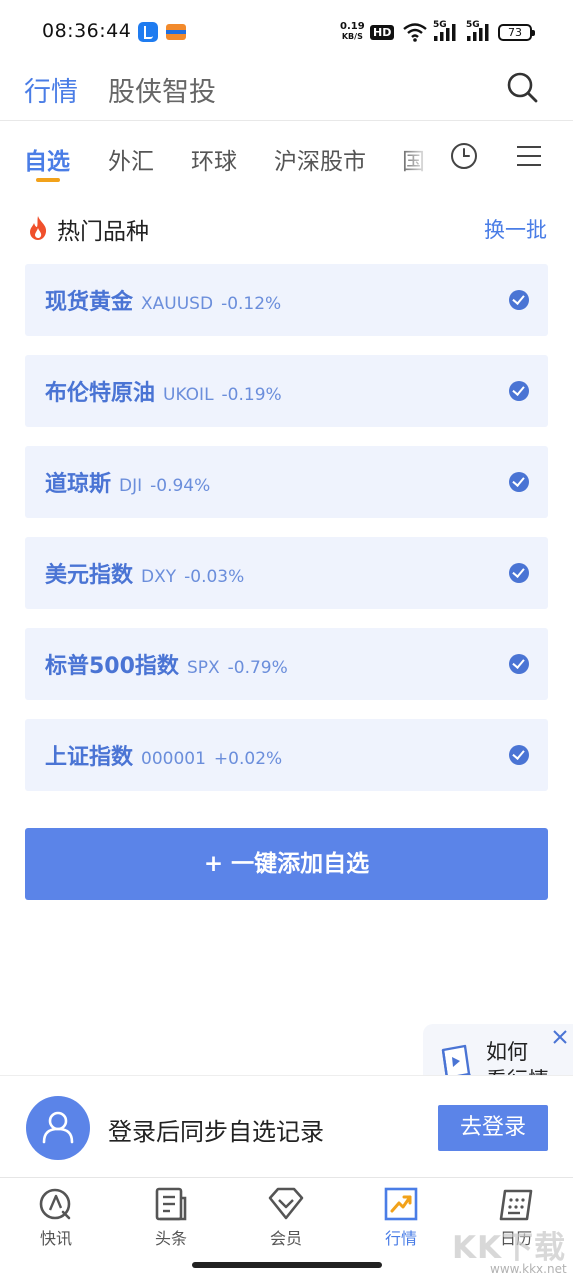 The width and height of the screenshot is (573, 1280). What do you see at coordinates (170, 1238) in the screenshot?
I see `nav-headlines-label: 头条` at bounding box center [170, 1238].